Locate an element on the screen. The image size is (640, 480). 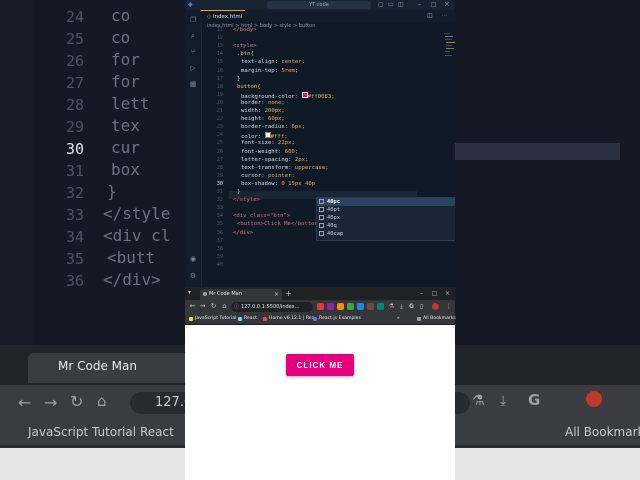
explorer-icon: ❐ is located at coordinates (193, 20).